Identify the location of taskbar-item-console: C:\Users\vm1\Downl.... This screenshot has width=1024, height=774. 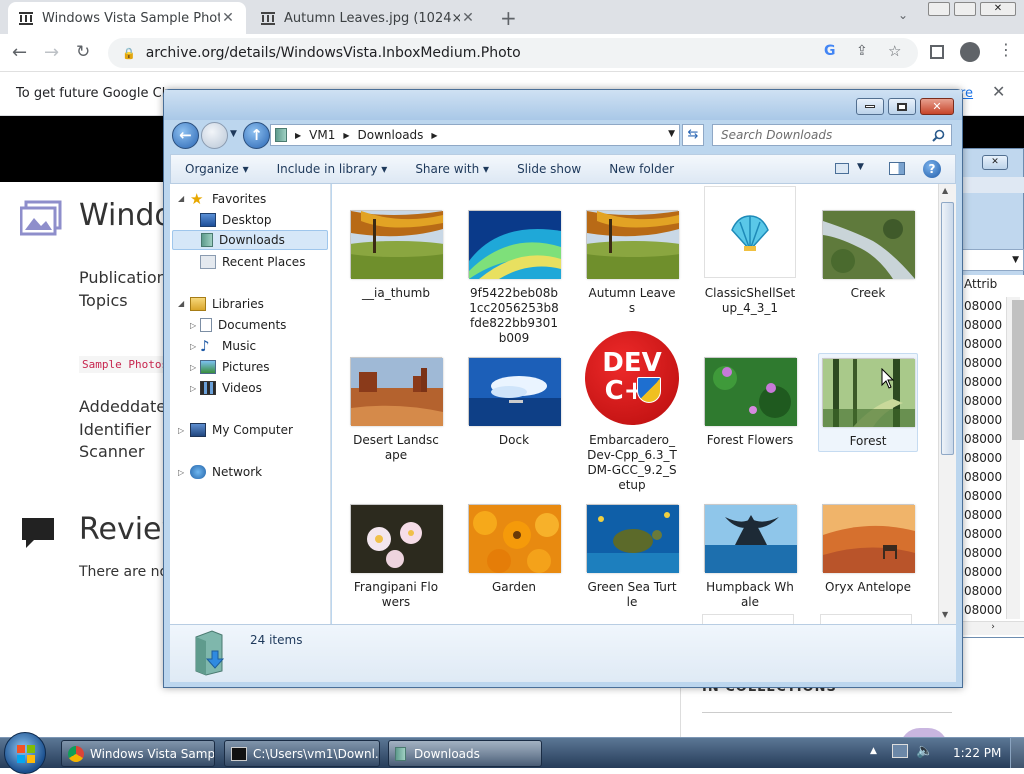
(302, 753).